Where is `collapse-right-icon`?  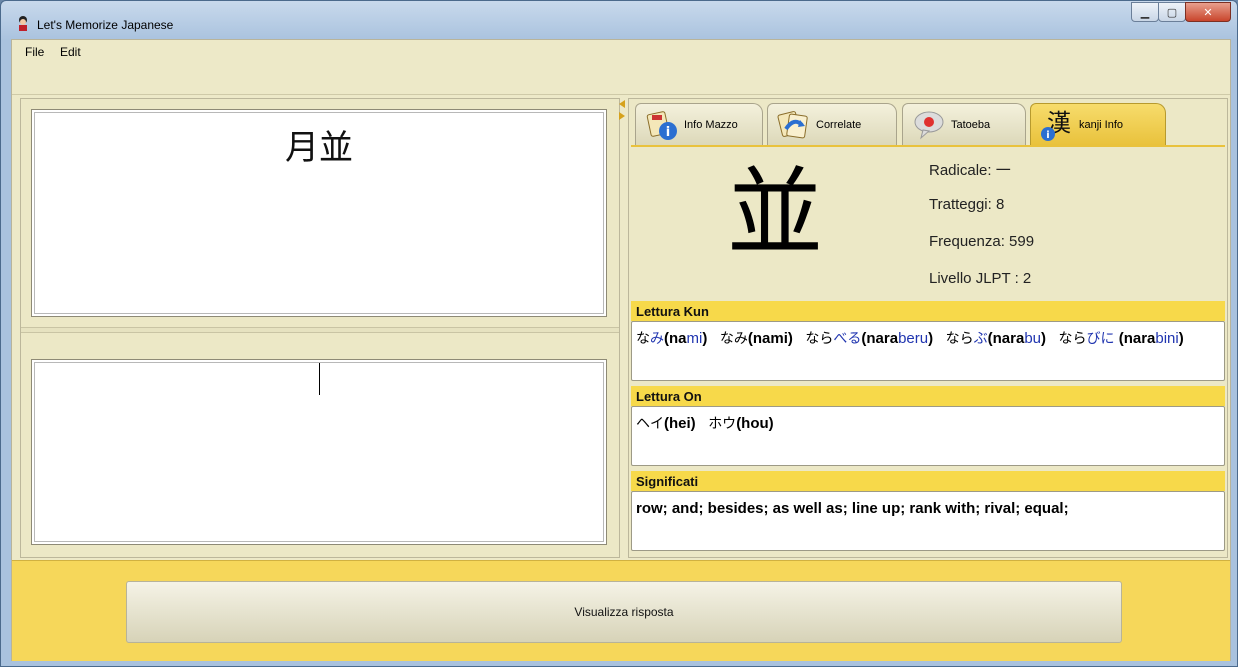
collapse-right-icon is located at coordinates (622, 116).